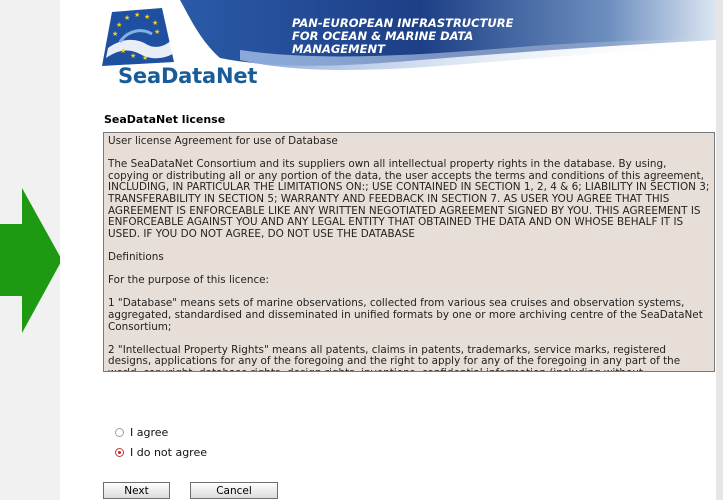 The image size is (723, 500). Describe the element at coordinates (188, 76) in the screenshot. I see `brand-name: SeaDataNet` at that location.